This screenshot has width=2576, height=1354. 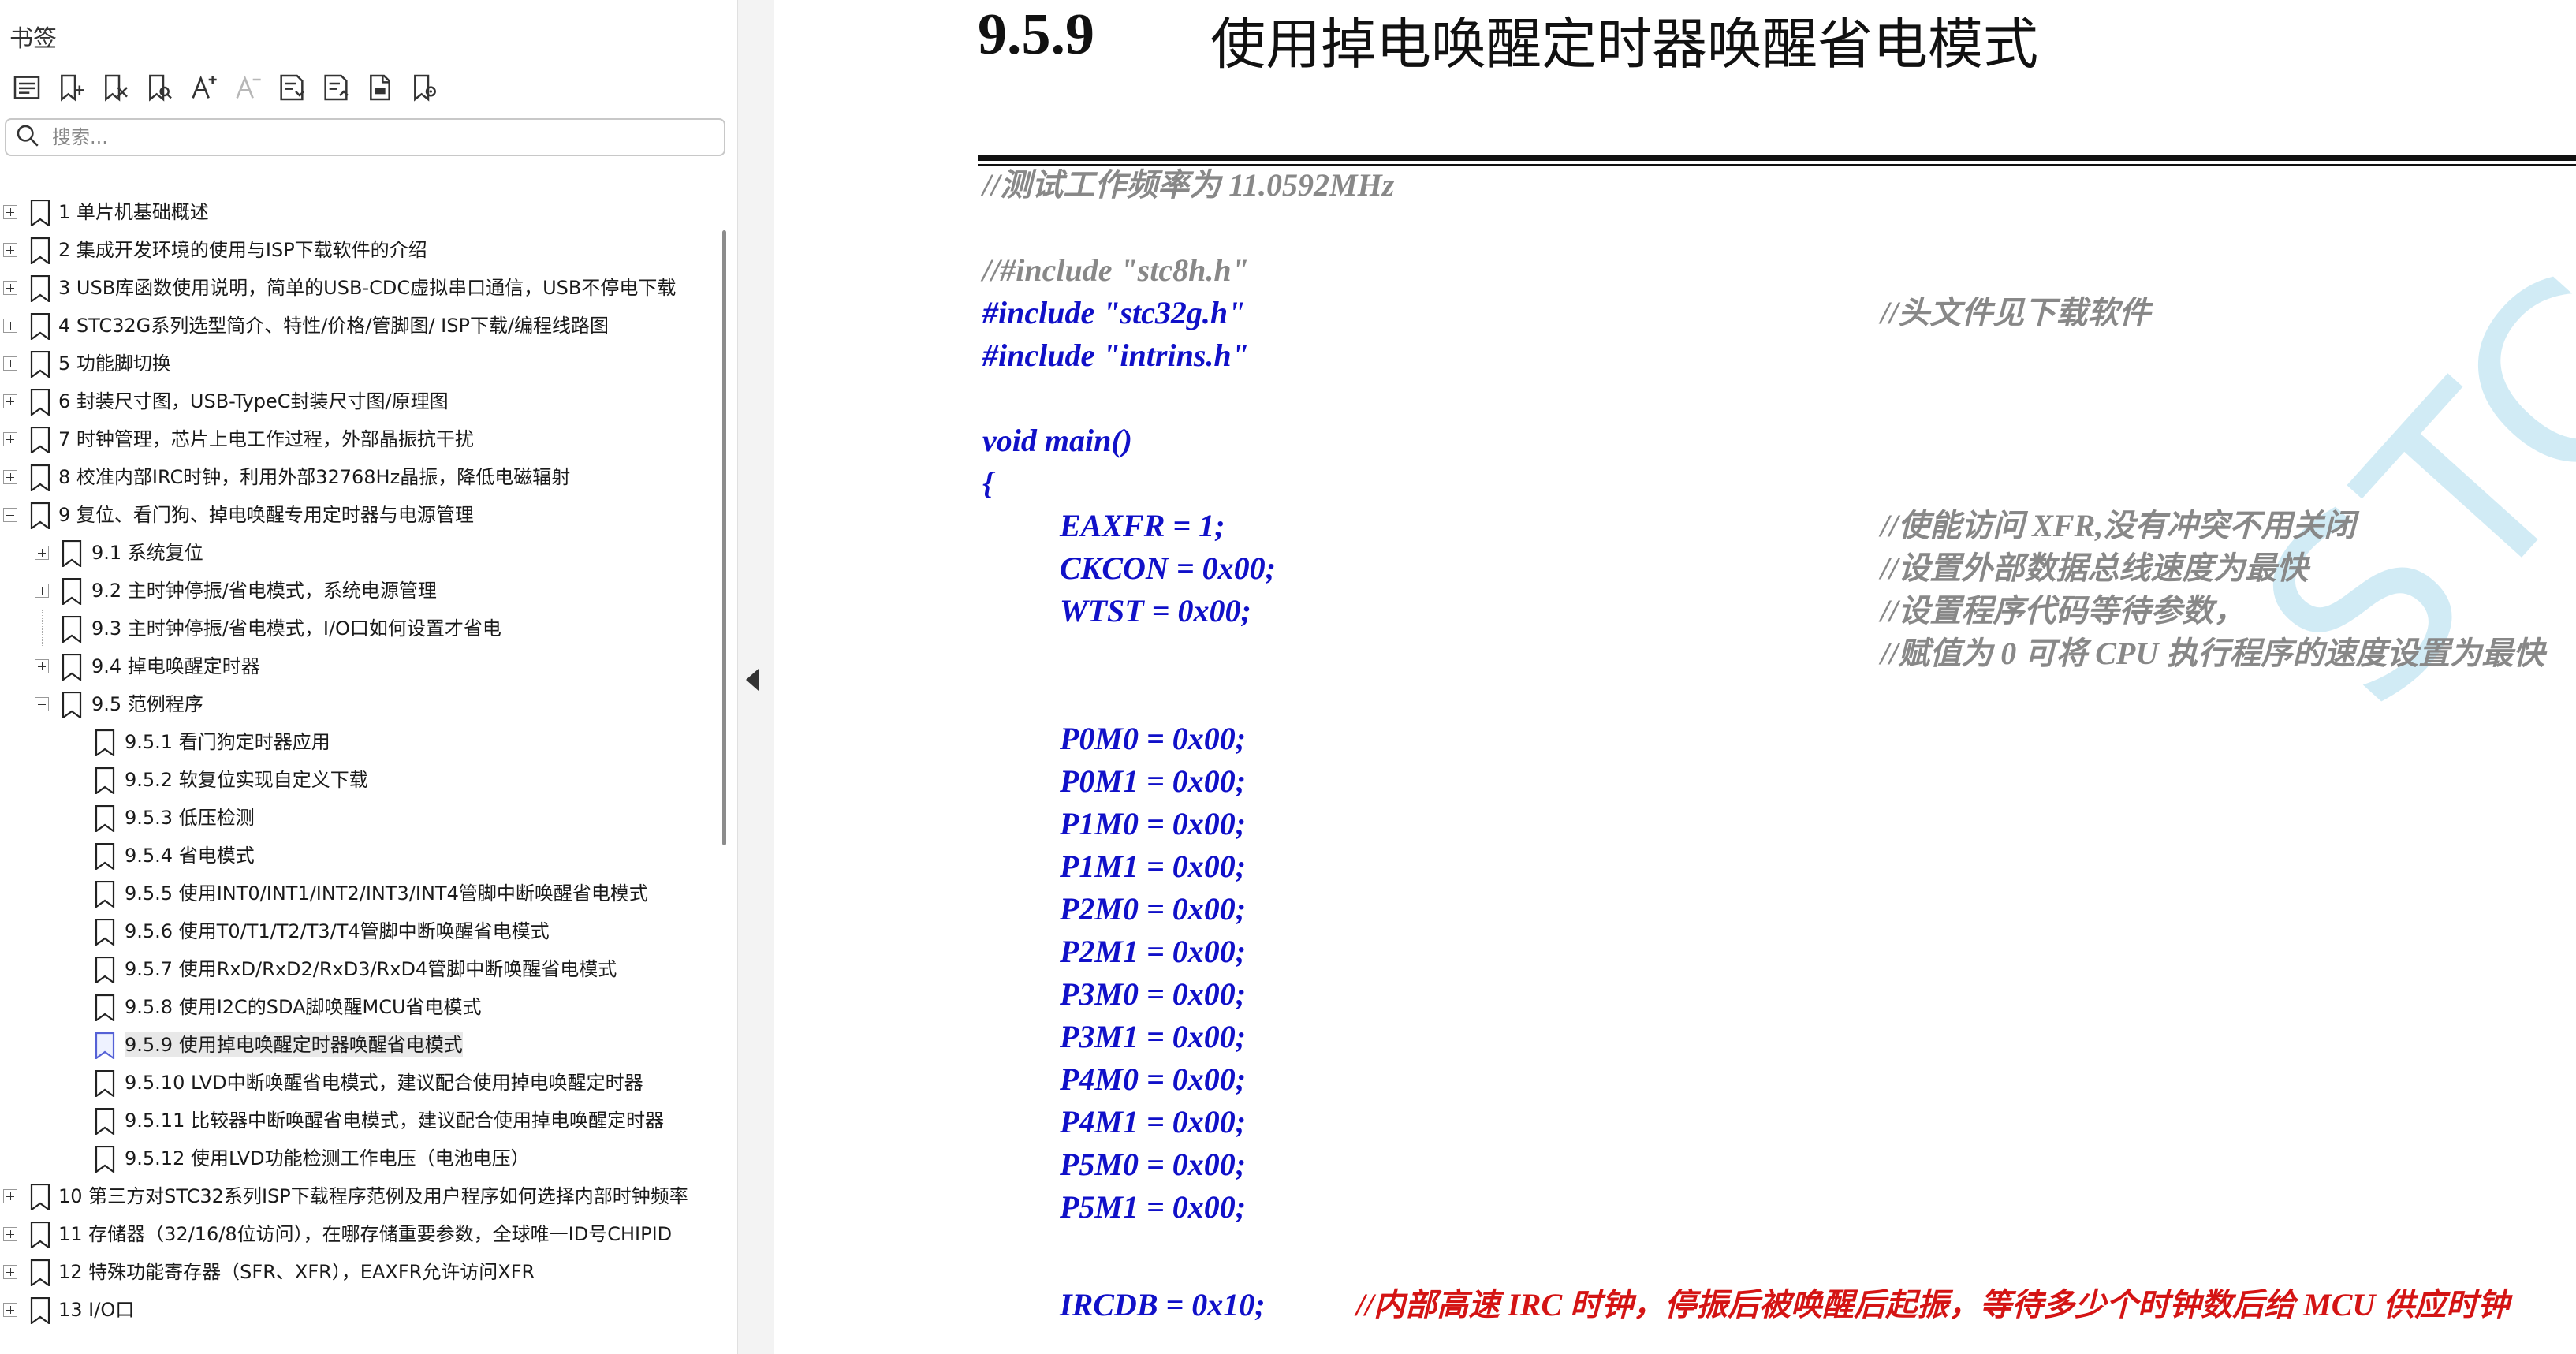 I want to click on bookmark-item: 9.5.4 省电模式, so click(x=359, y=856).